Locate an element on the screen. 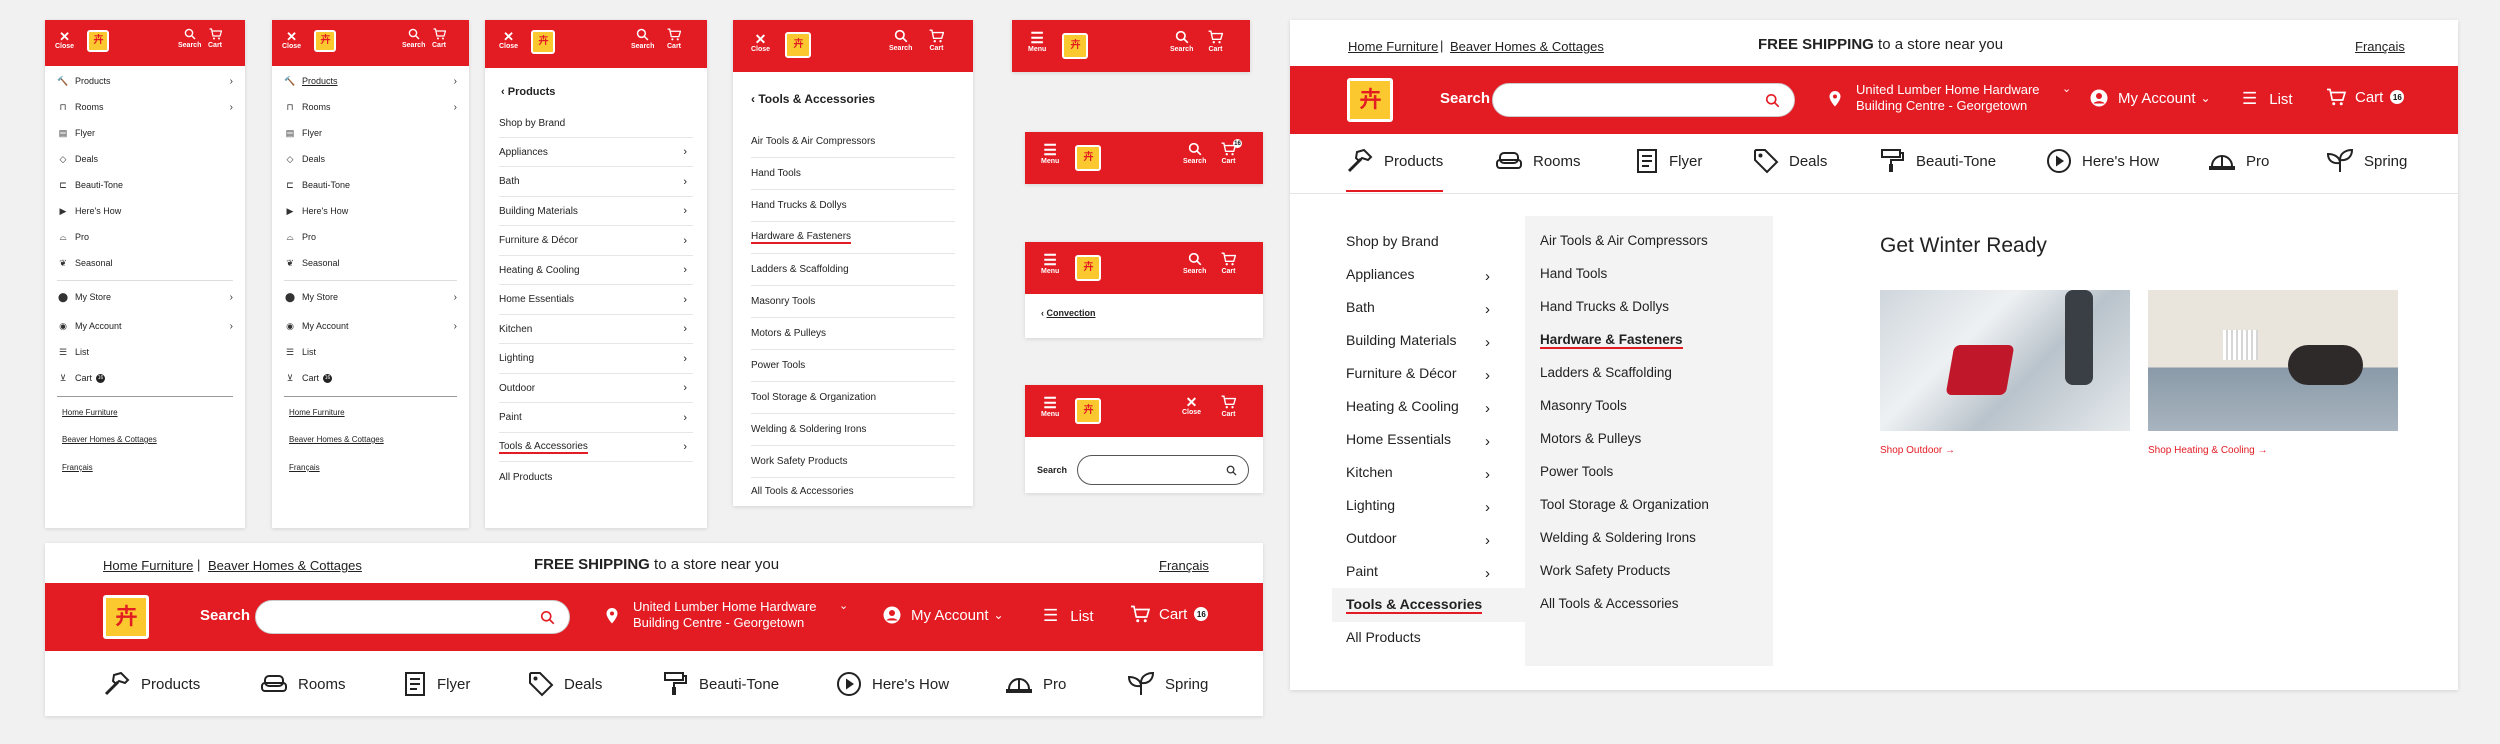 Image resolution: width=2500 pixels, height=744 pixels. menu-item-rooms: ⊓ Rooms › is located at coordinates (151, 107).